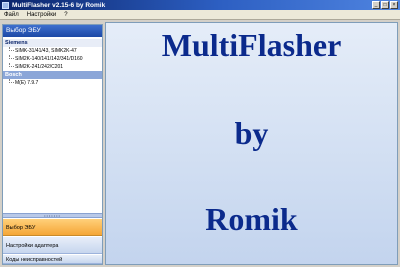 The height and width of the screenshot is (267, 400). I want to click on tree-item-sim2k-241: SIM2K-241/242/C201, so click(52, 67).